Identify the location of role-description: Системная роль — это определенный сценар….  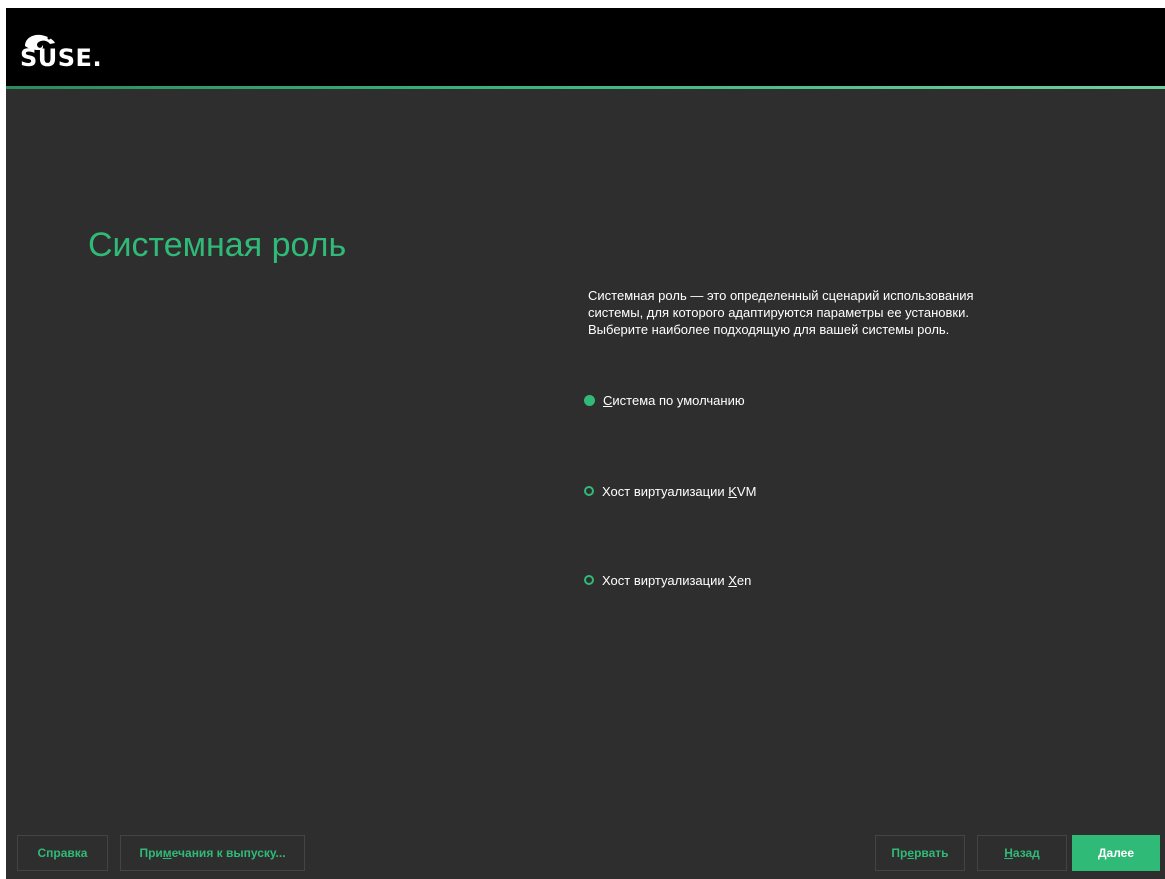
(823, 312).